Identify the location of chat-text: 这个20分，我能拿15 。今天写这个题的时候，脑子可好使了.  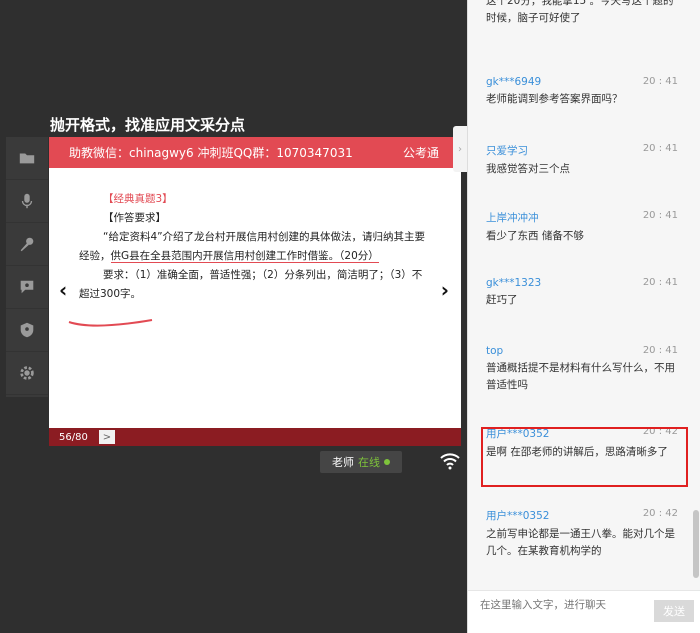
(580, 12).